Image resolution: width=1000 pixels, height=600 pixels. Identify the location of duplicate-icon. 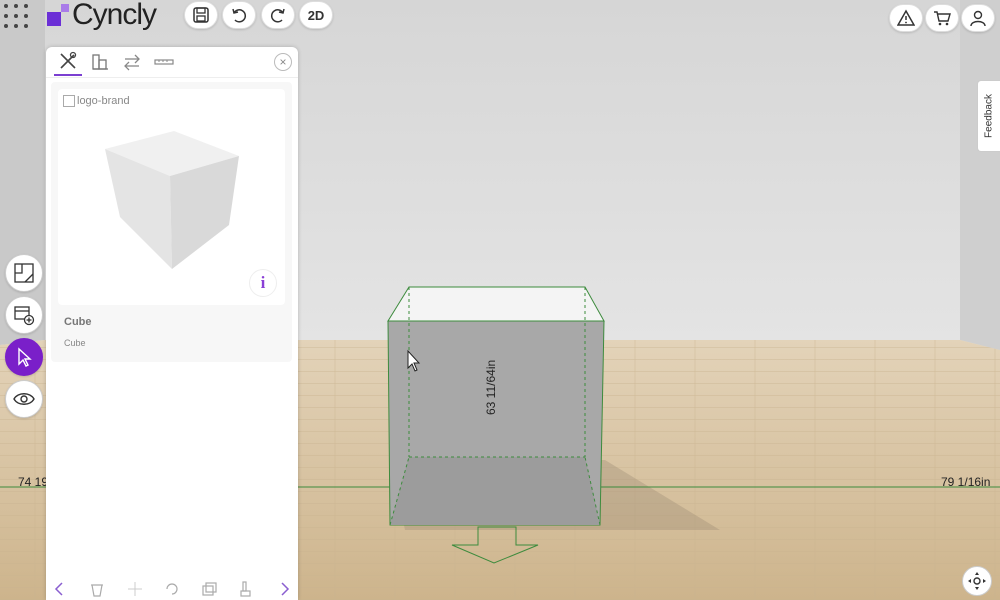
(209, 589).